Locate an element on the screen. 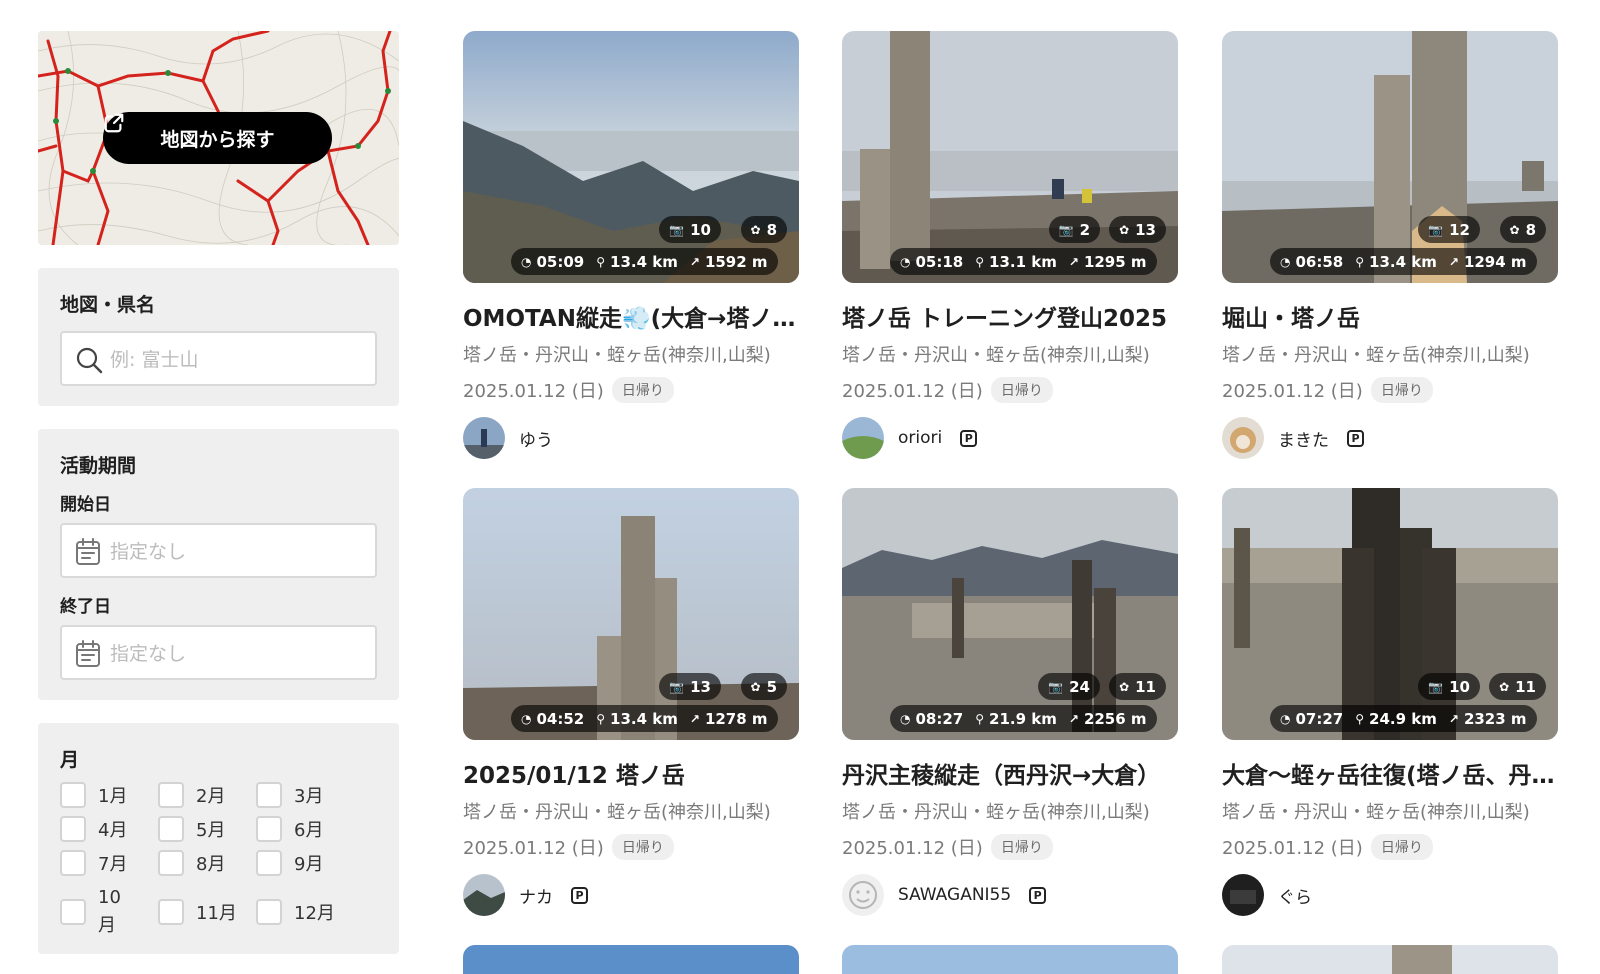  activity-user: ぐら is located at coordinates (1390, 895).